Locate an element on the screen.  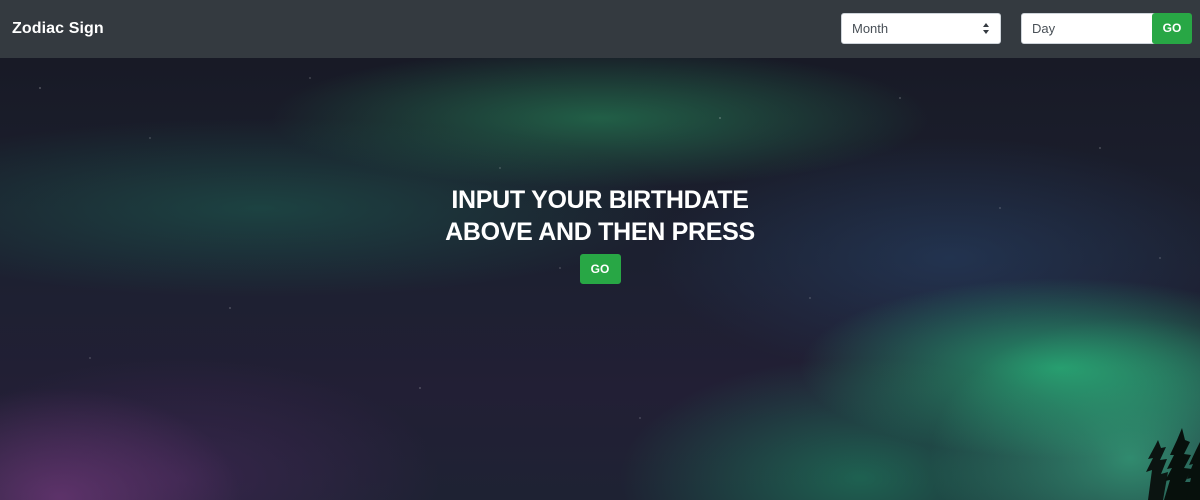
select-caret-icon is located at coordinates (986, 28).